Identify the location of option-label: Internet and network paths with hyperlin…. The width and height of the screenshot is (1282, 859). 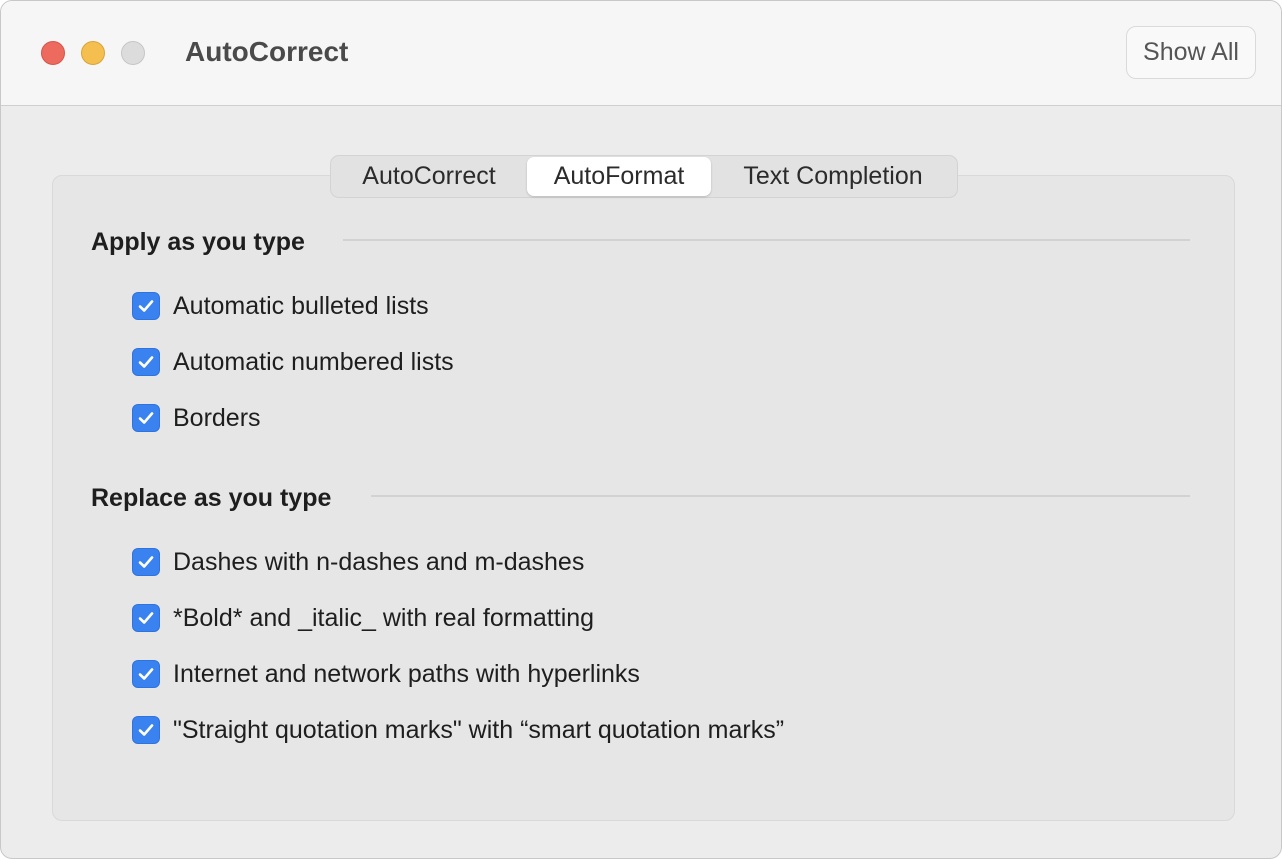
(406, 673).